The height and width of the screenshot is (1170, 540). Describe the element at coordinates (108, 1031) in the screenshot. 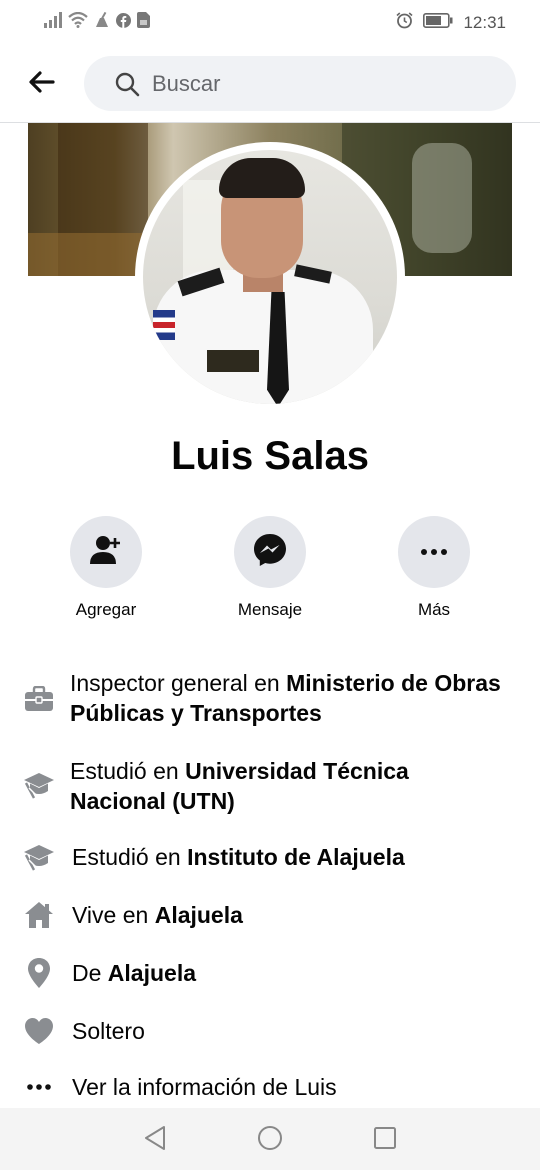

I see `info-relationship-text: Soltero` at that location.